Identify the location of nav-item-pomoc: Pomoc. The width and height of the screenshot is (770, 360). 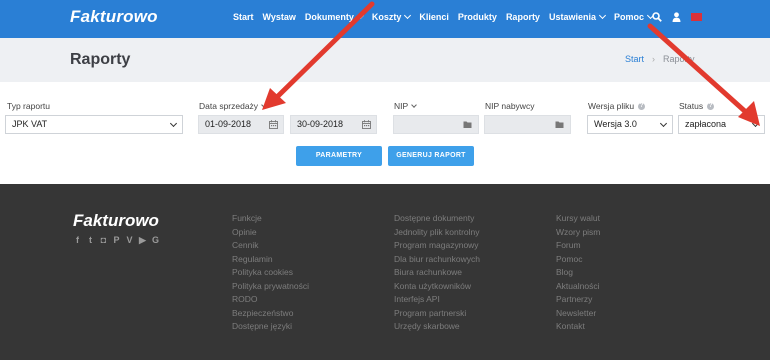
(634, 16).